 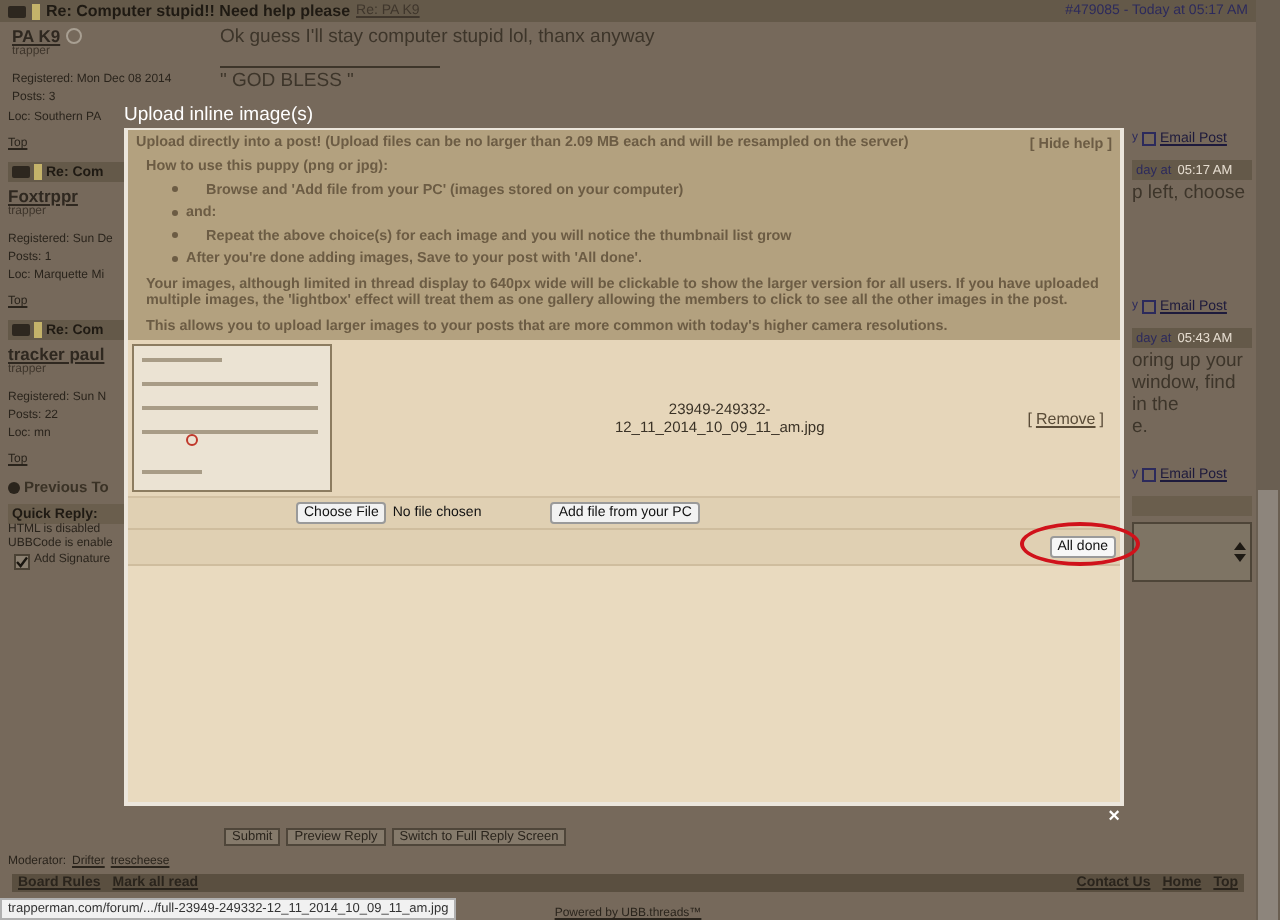 What do you see at coordinates (43, 196) in the screenshot?
I see `username-link: Foxtrppr` at bounding box center [43, 196].